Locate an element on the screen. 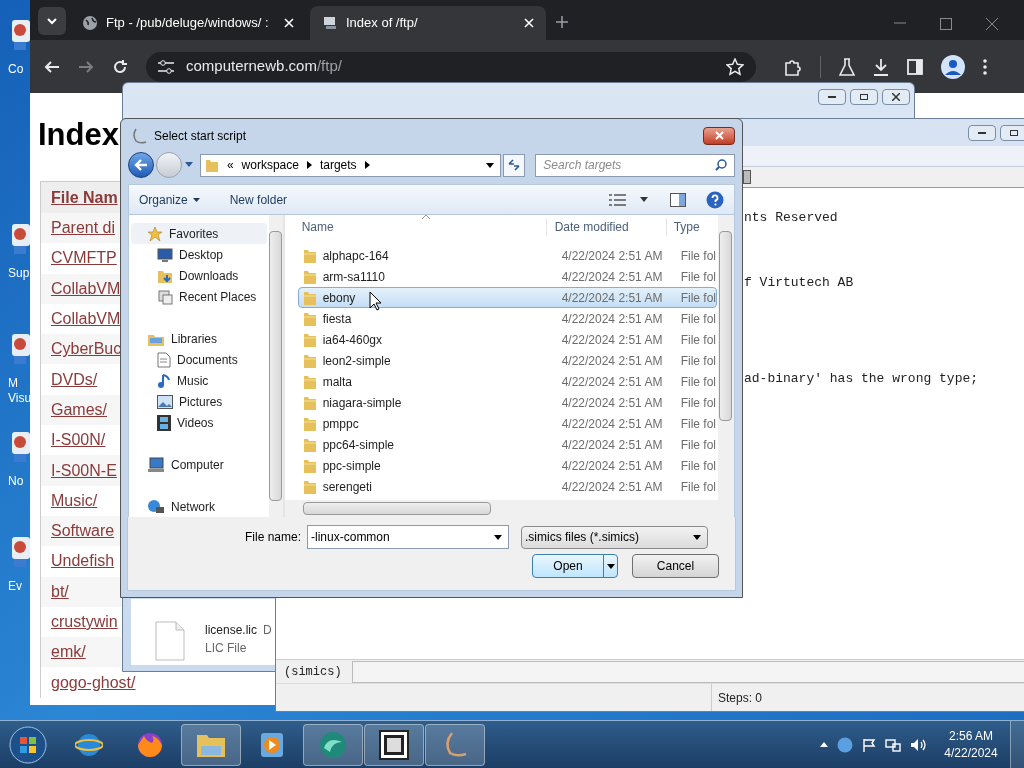 This screenshot has width=1024, height=768. file-link: I-S00N-E is located at coordinates (84, 470).